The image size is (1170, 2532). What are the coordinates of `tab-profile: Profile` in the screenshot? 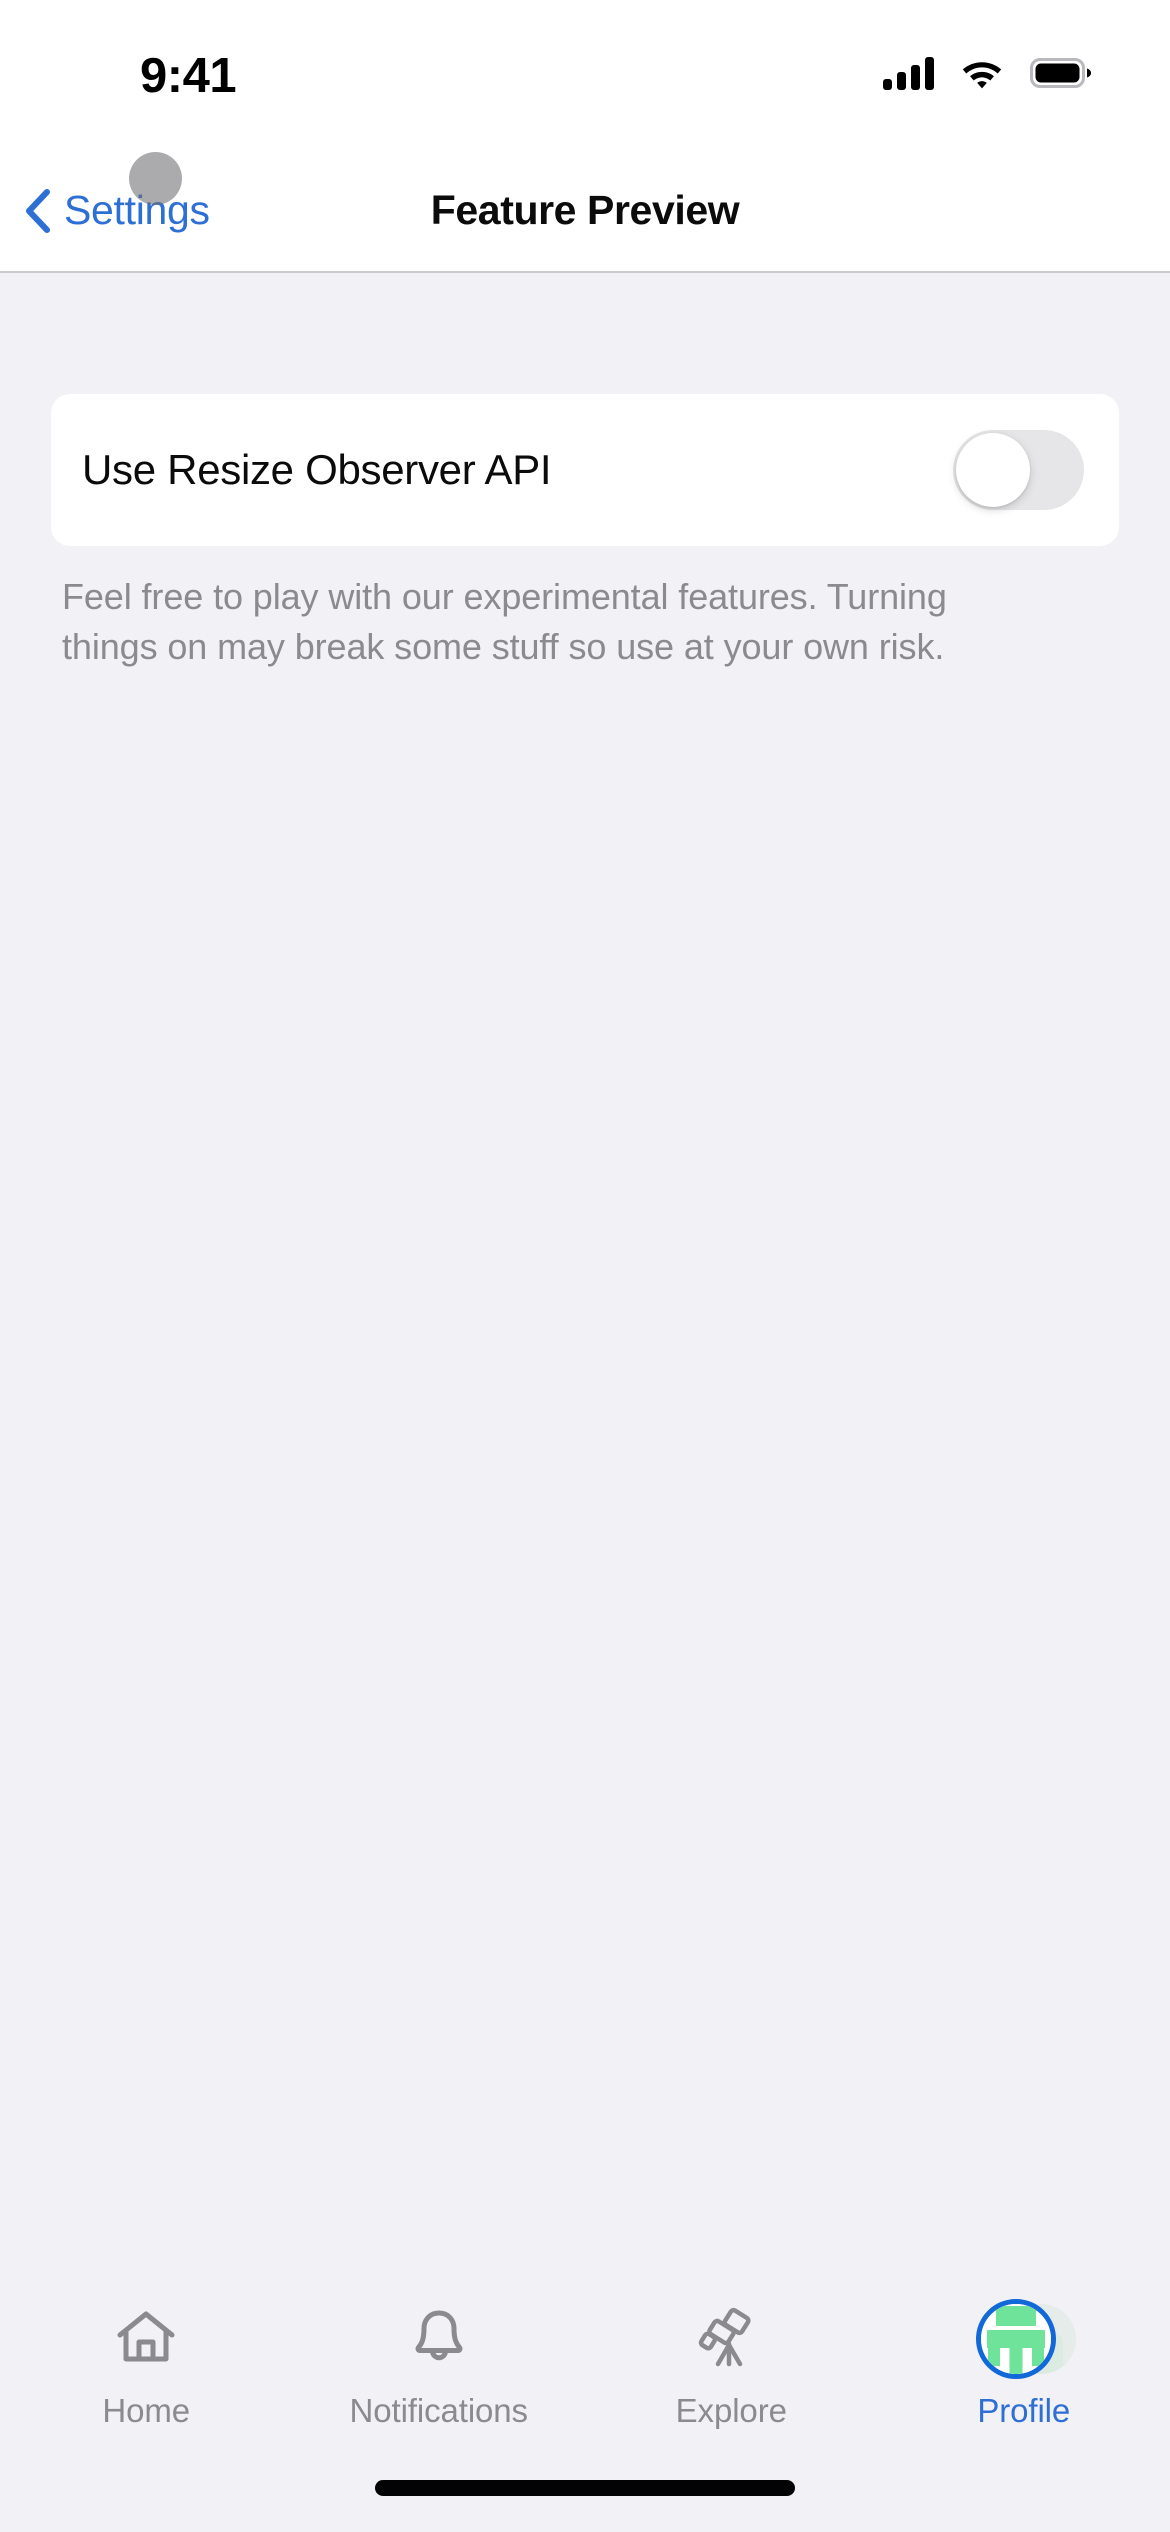 It's located at (1024, 2364).